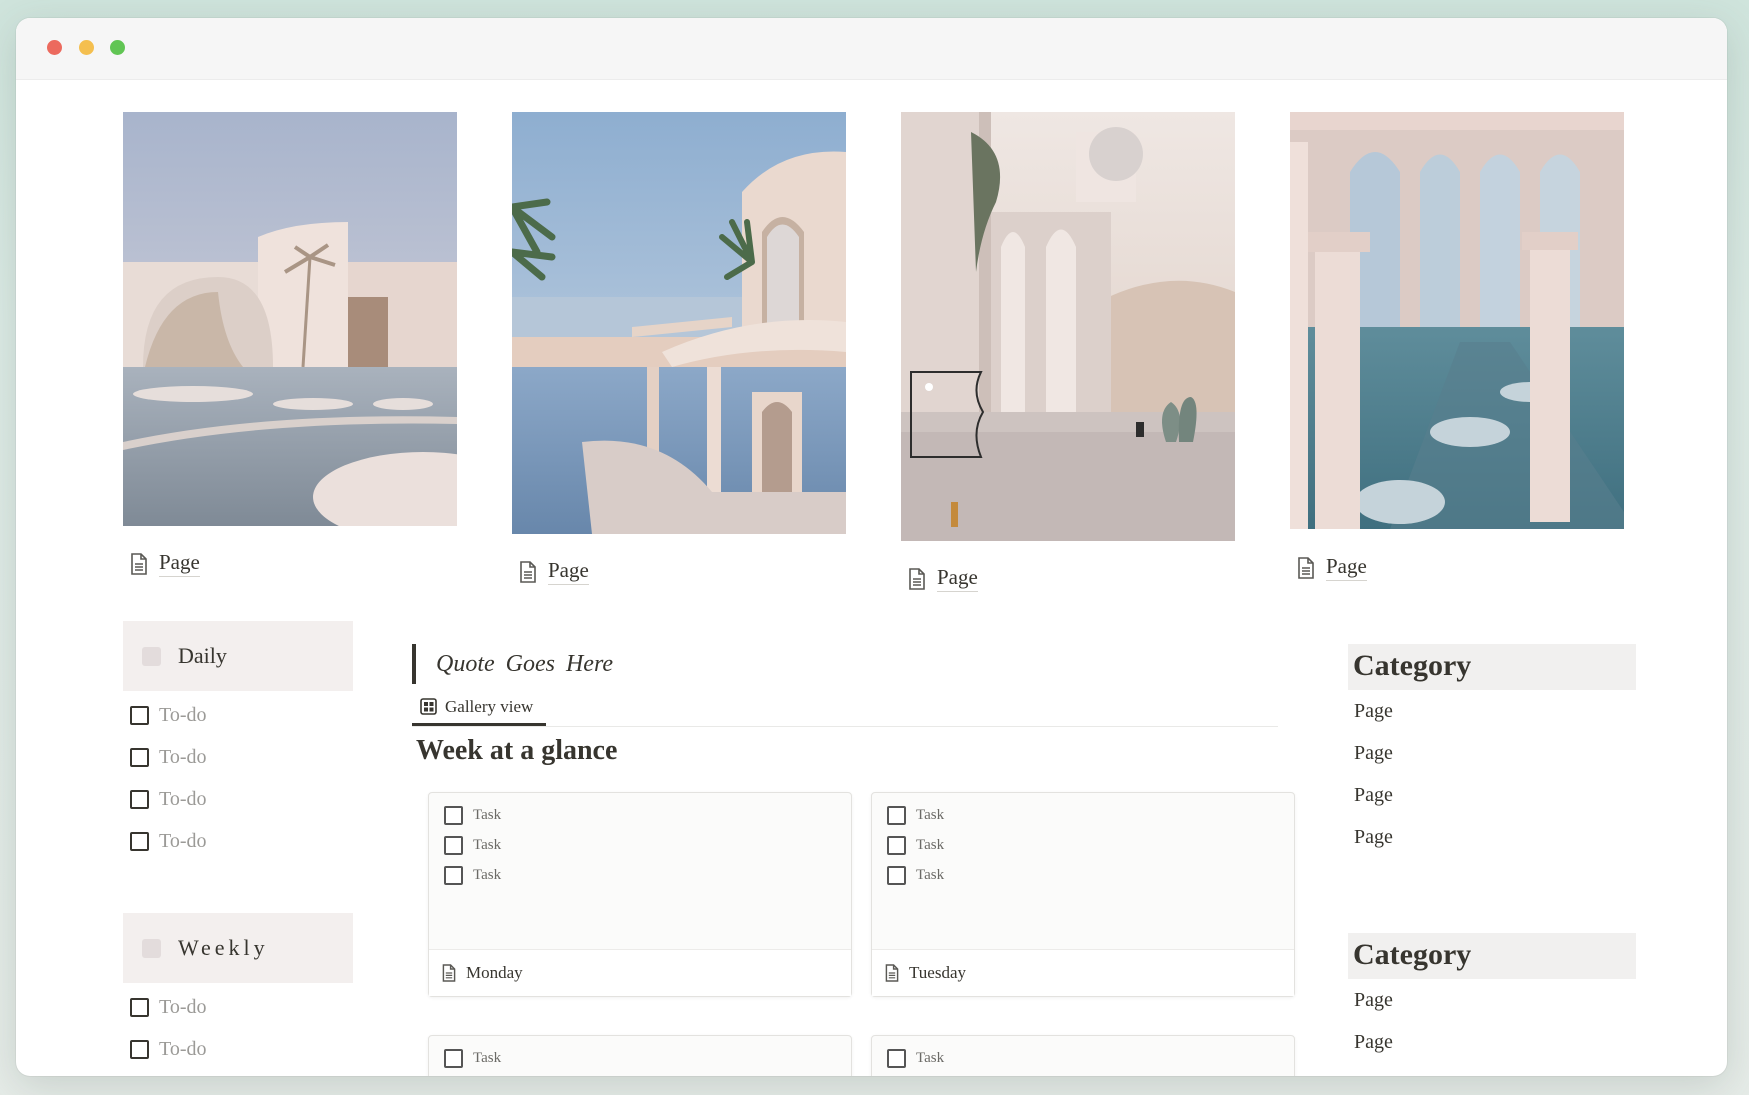  I want to click on daily-callout-icon, so click(151, 656).